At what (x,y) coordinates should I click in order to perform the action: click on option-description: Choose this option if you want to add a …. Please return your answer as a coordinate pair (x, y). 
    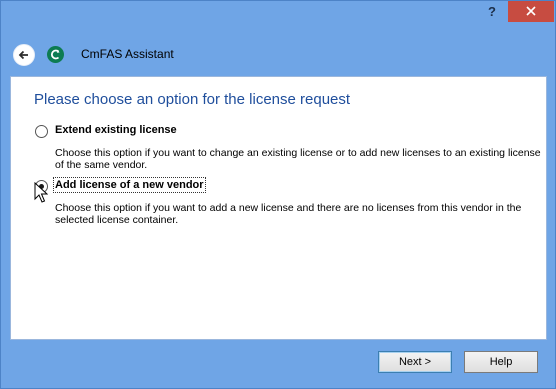
    Looking at the image, I should click on (288, 214).